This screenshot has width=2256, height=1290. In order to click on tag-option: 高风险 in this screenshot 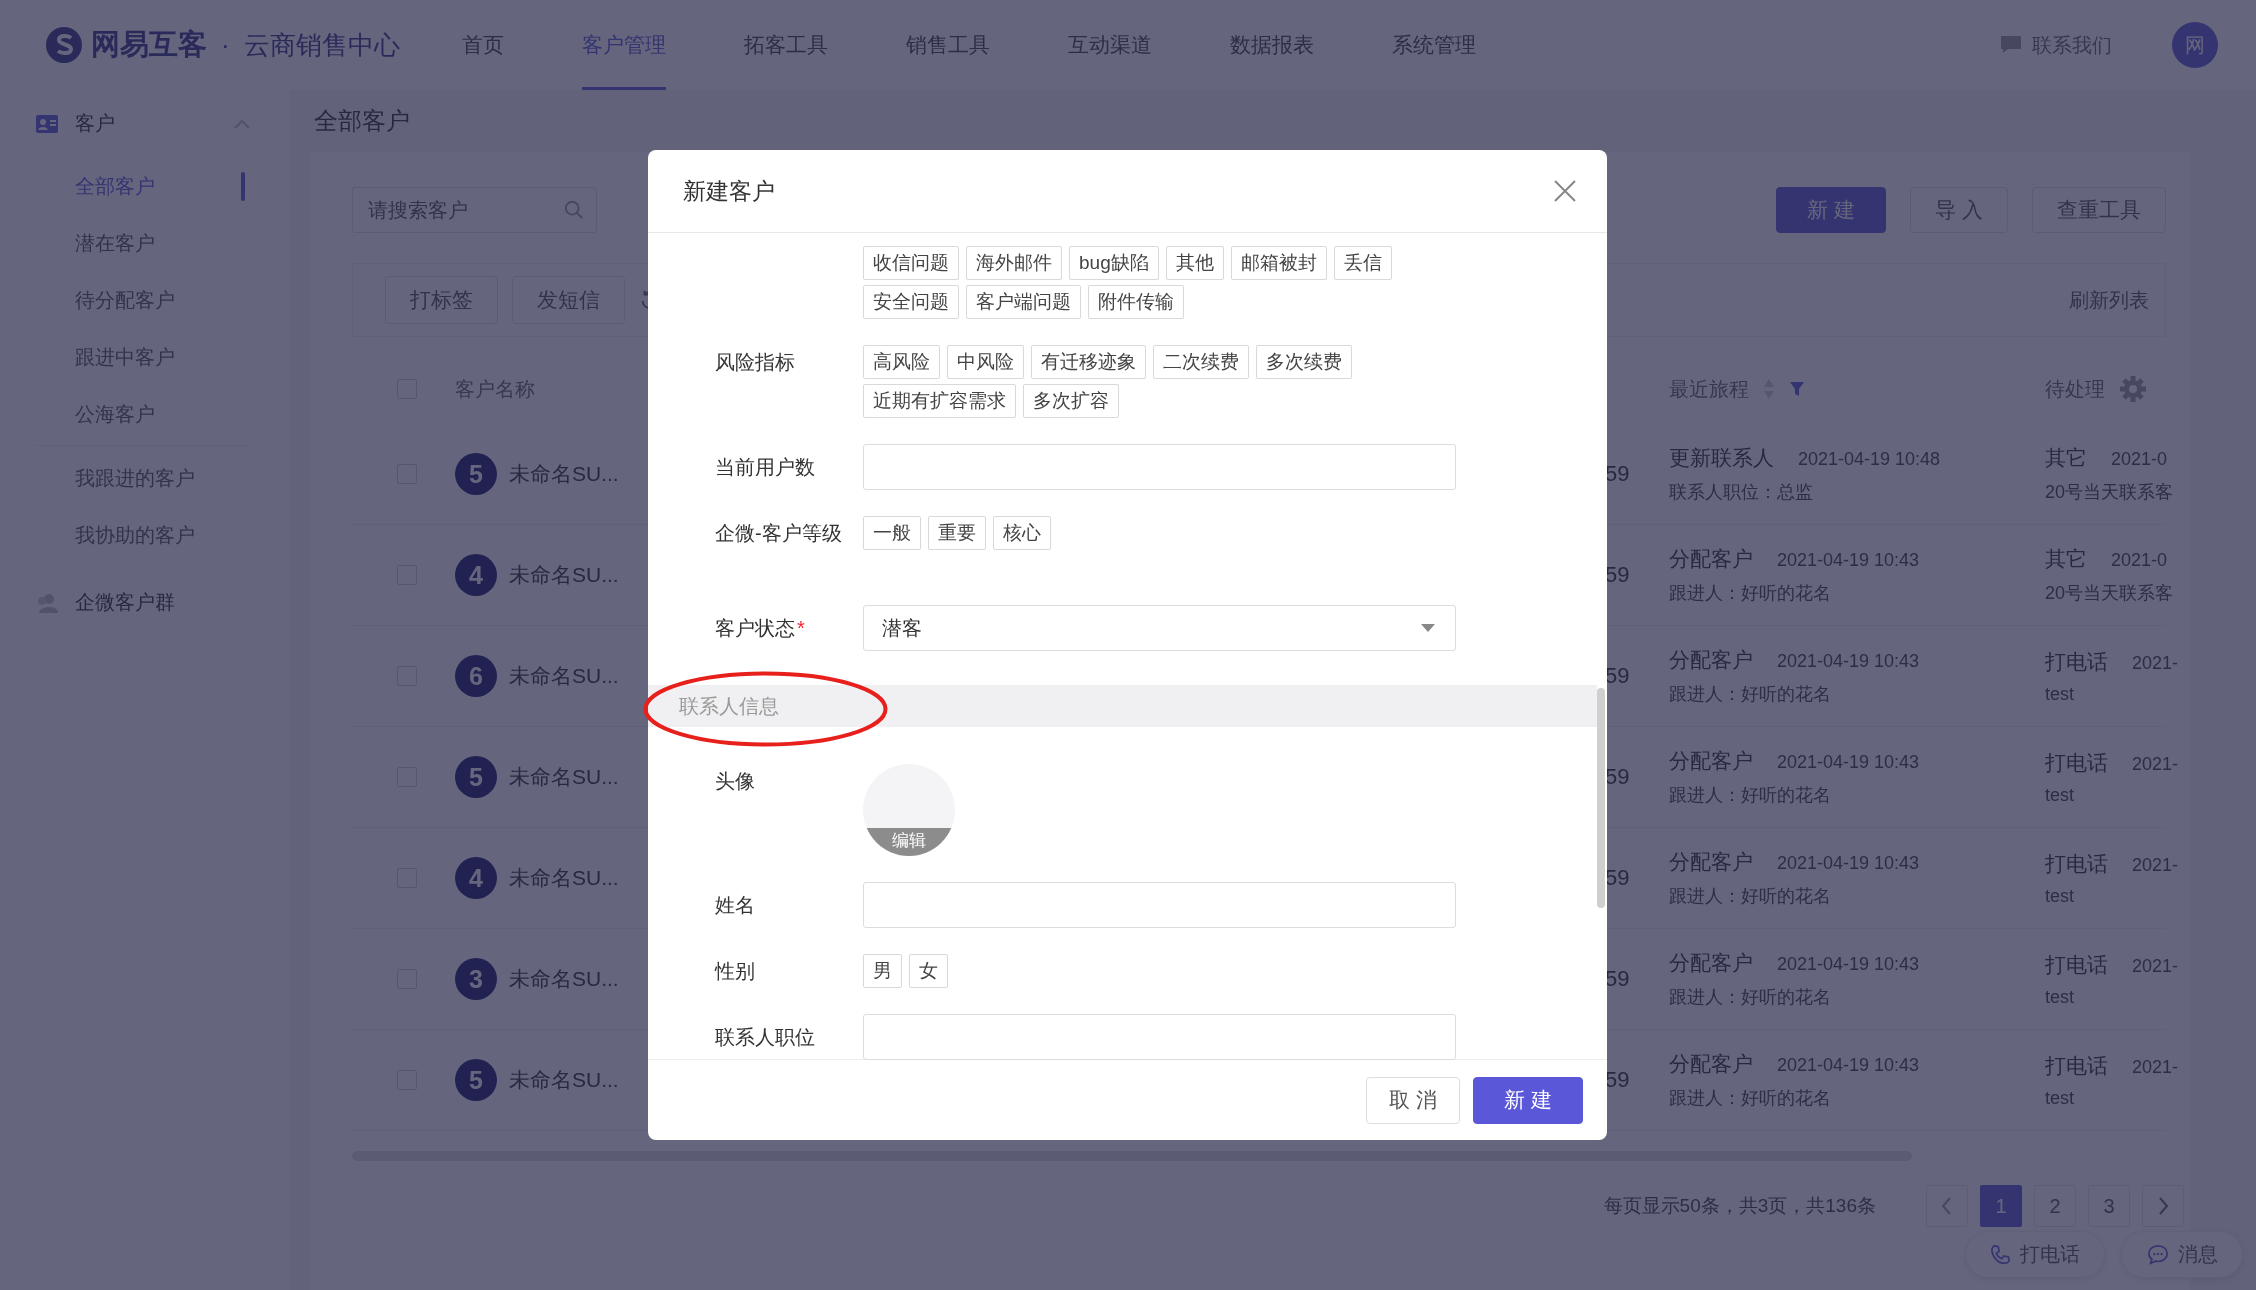, I will do `click(901, 362)`.